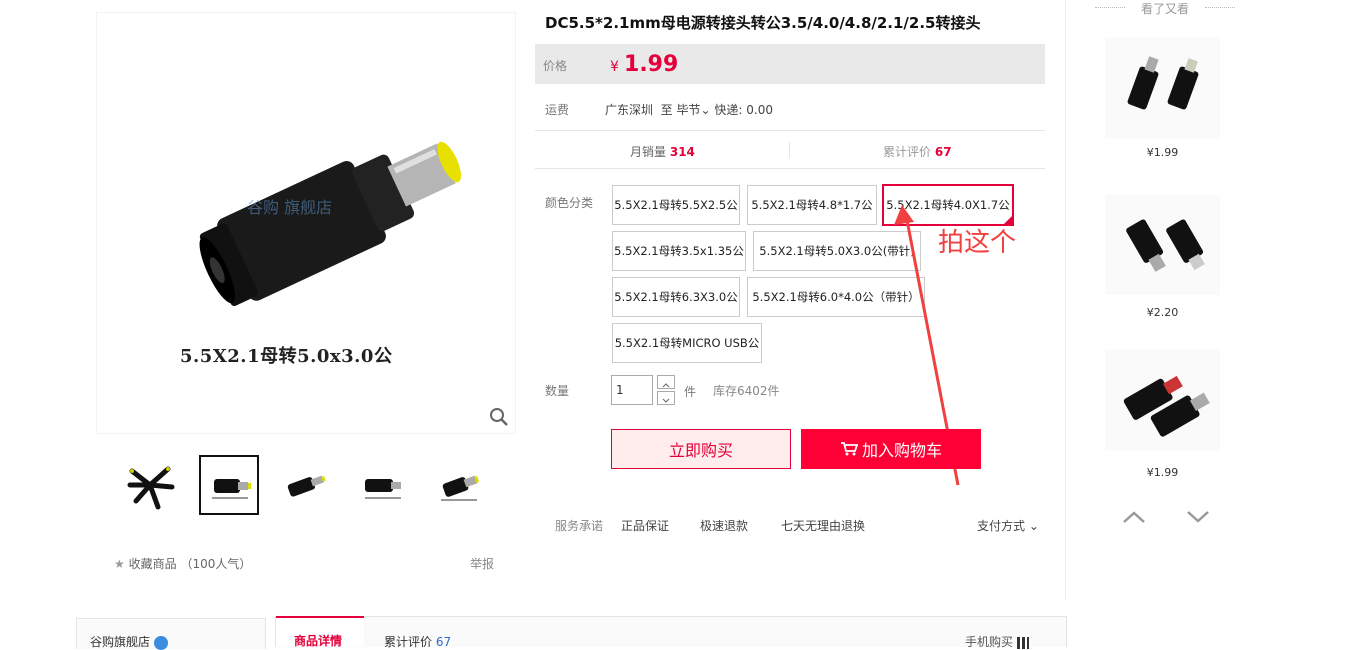  Describe the element at coordinates (1134, 517) in the screenshot. I see `chevron-up-icon` at that location.